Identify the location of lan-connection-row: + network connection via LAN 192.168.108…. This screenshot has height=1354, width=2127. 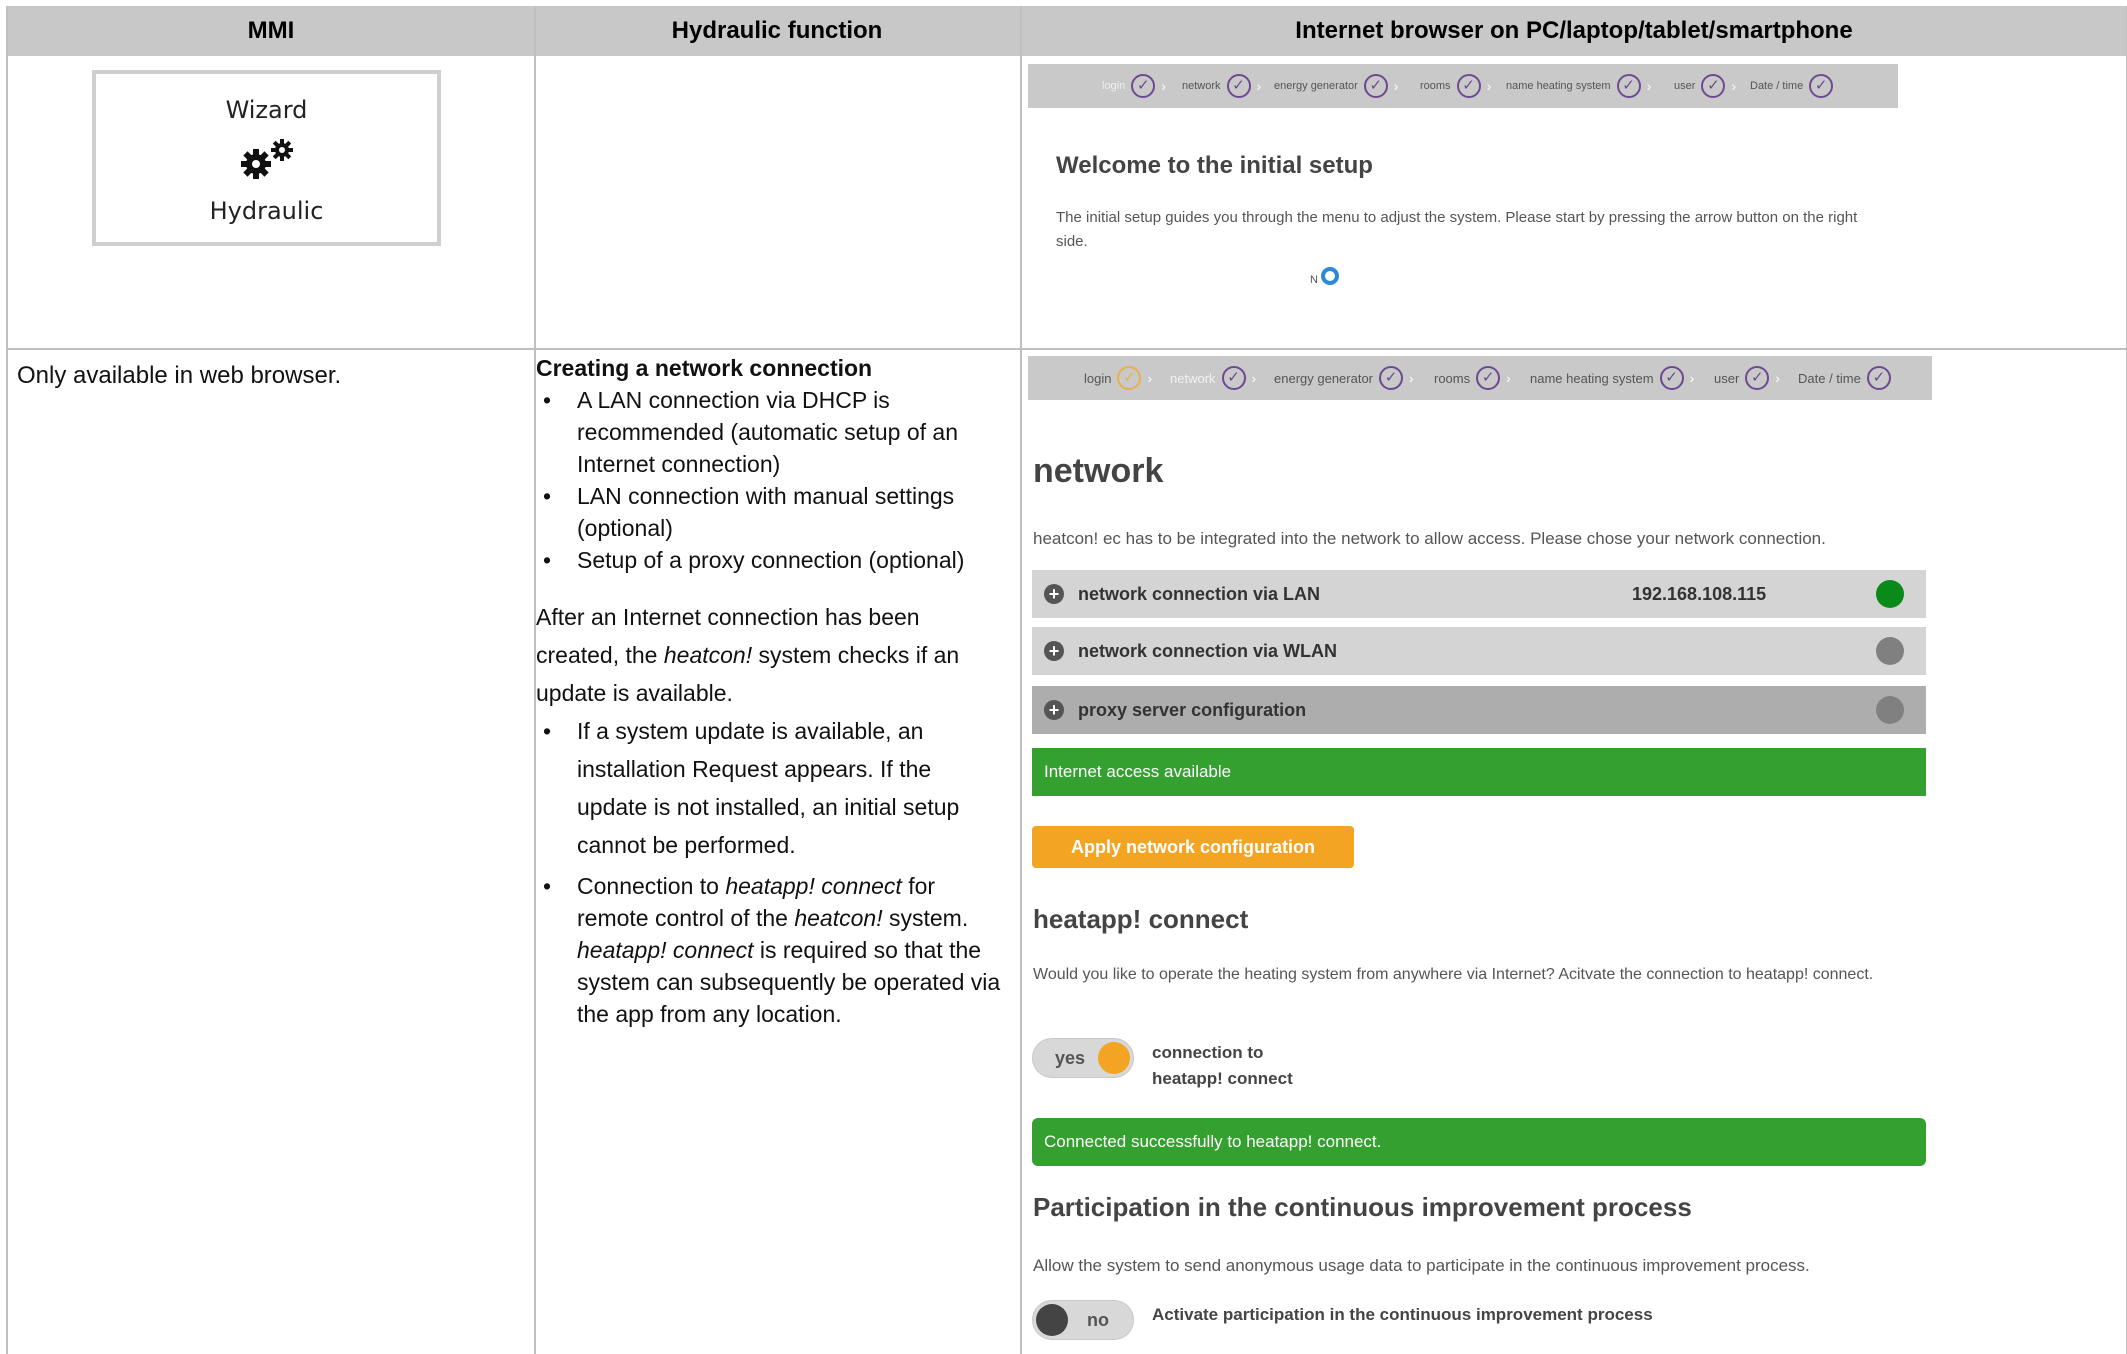
(1479, 594).